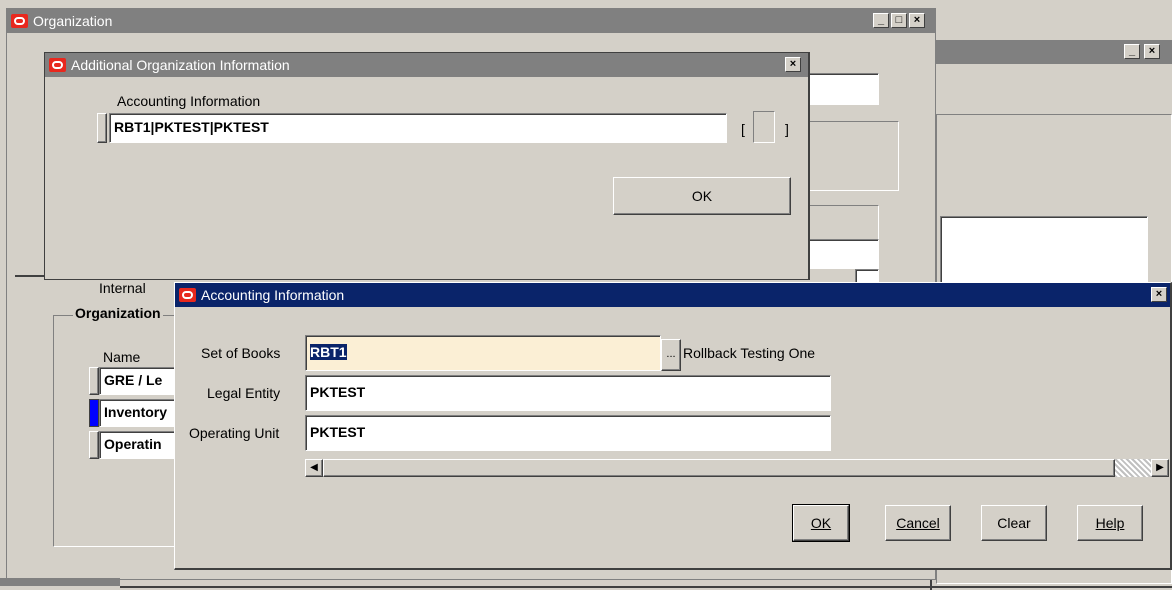 The height and width of the screenshot is (590, 1172). What do you see at coordinates (118, 313) in the screenshot?
I see `organization-section-title: Organization` at bounding box center [118, 313].